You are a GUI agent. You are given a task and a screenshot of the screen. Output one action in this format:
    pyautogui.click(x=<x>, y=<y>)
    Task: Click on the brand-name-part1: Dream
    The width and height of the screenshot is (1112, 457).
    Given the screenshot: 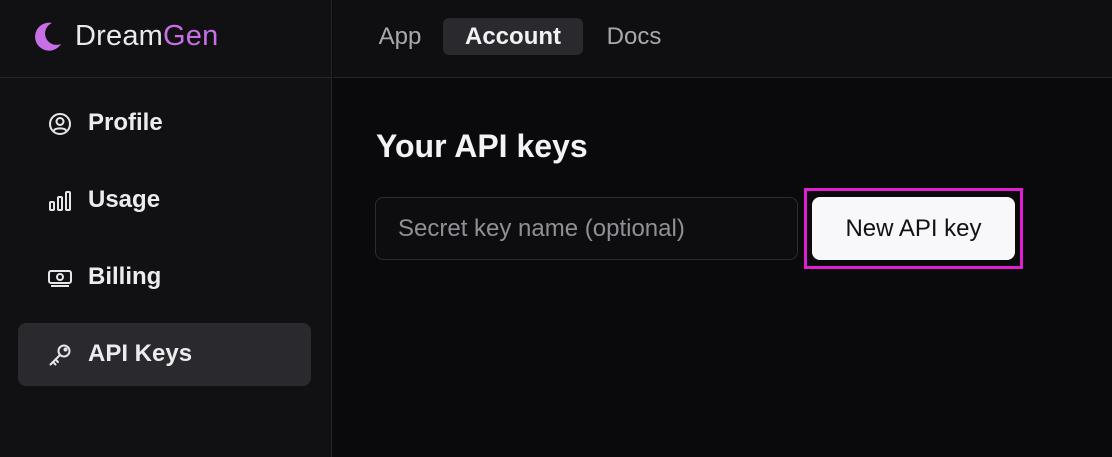 What is the action you would take?
    pyautogui.click(x=119, y=36)
    